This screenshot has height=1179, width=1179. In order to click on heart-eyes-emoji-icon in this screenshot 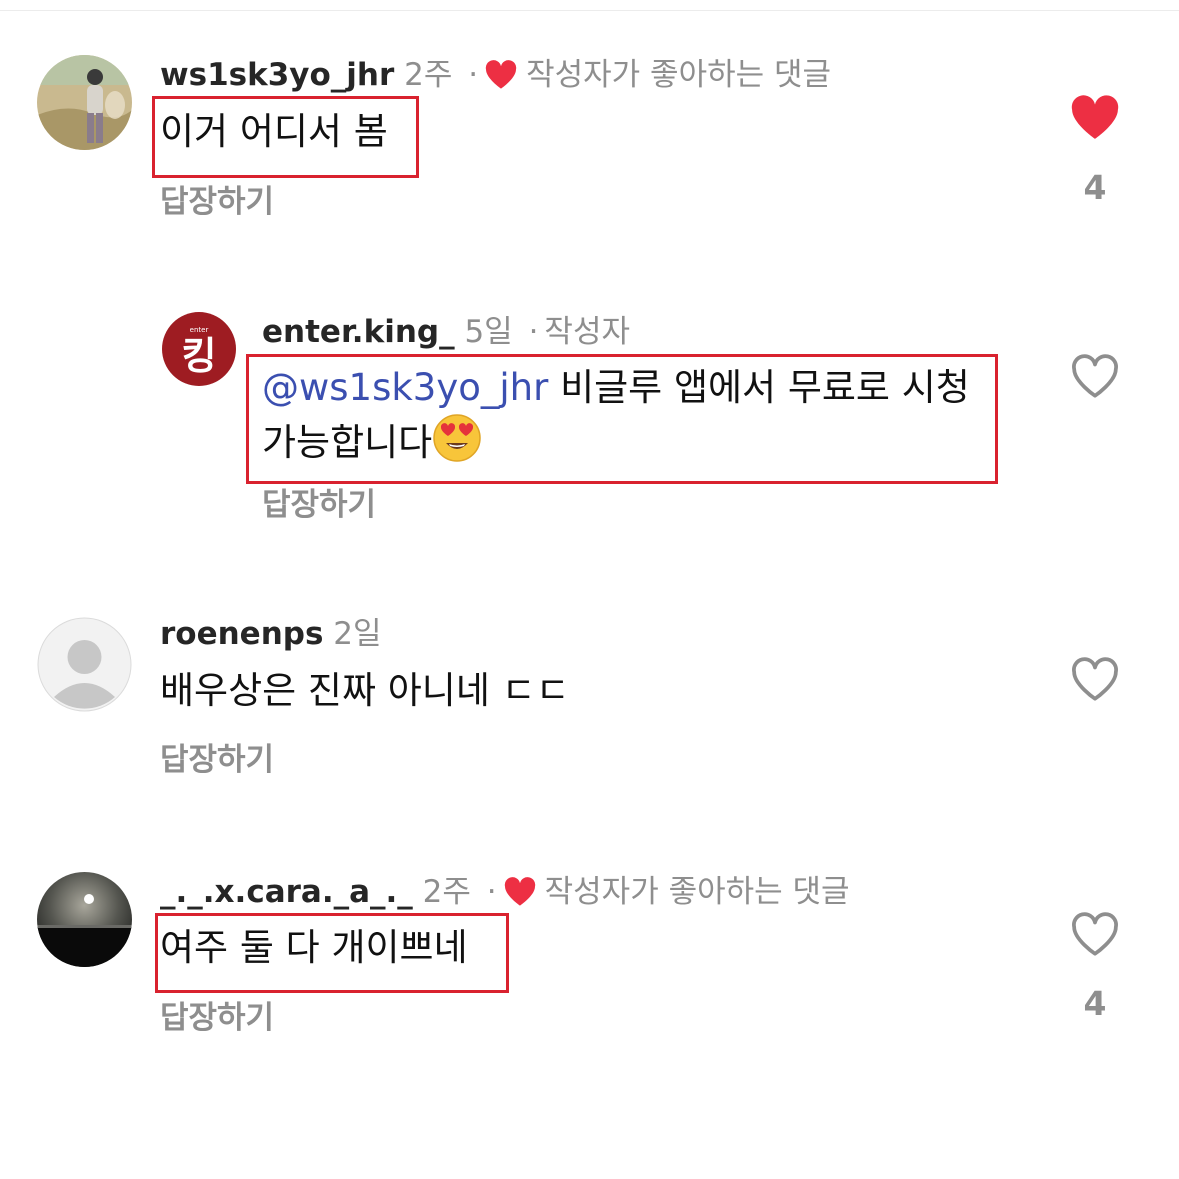, I will do `click(457, 438)`.